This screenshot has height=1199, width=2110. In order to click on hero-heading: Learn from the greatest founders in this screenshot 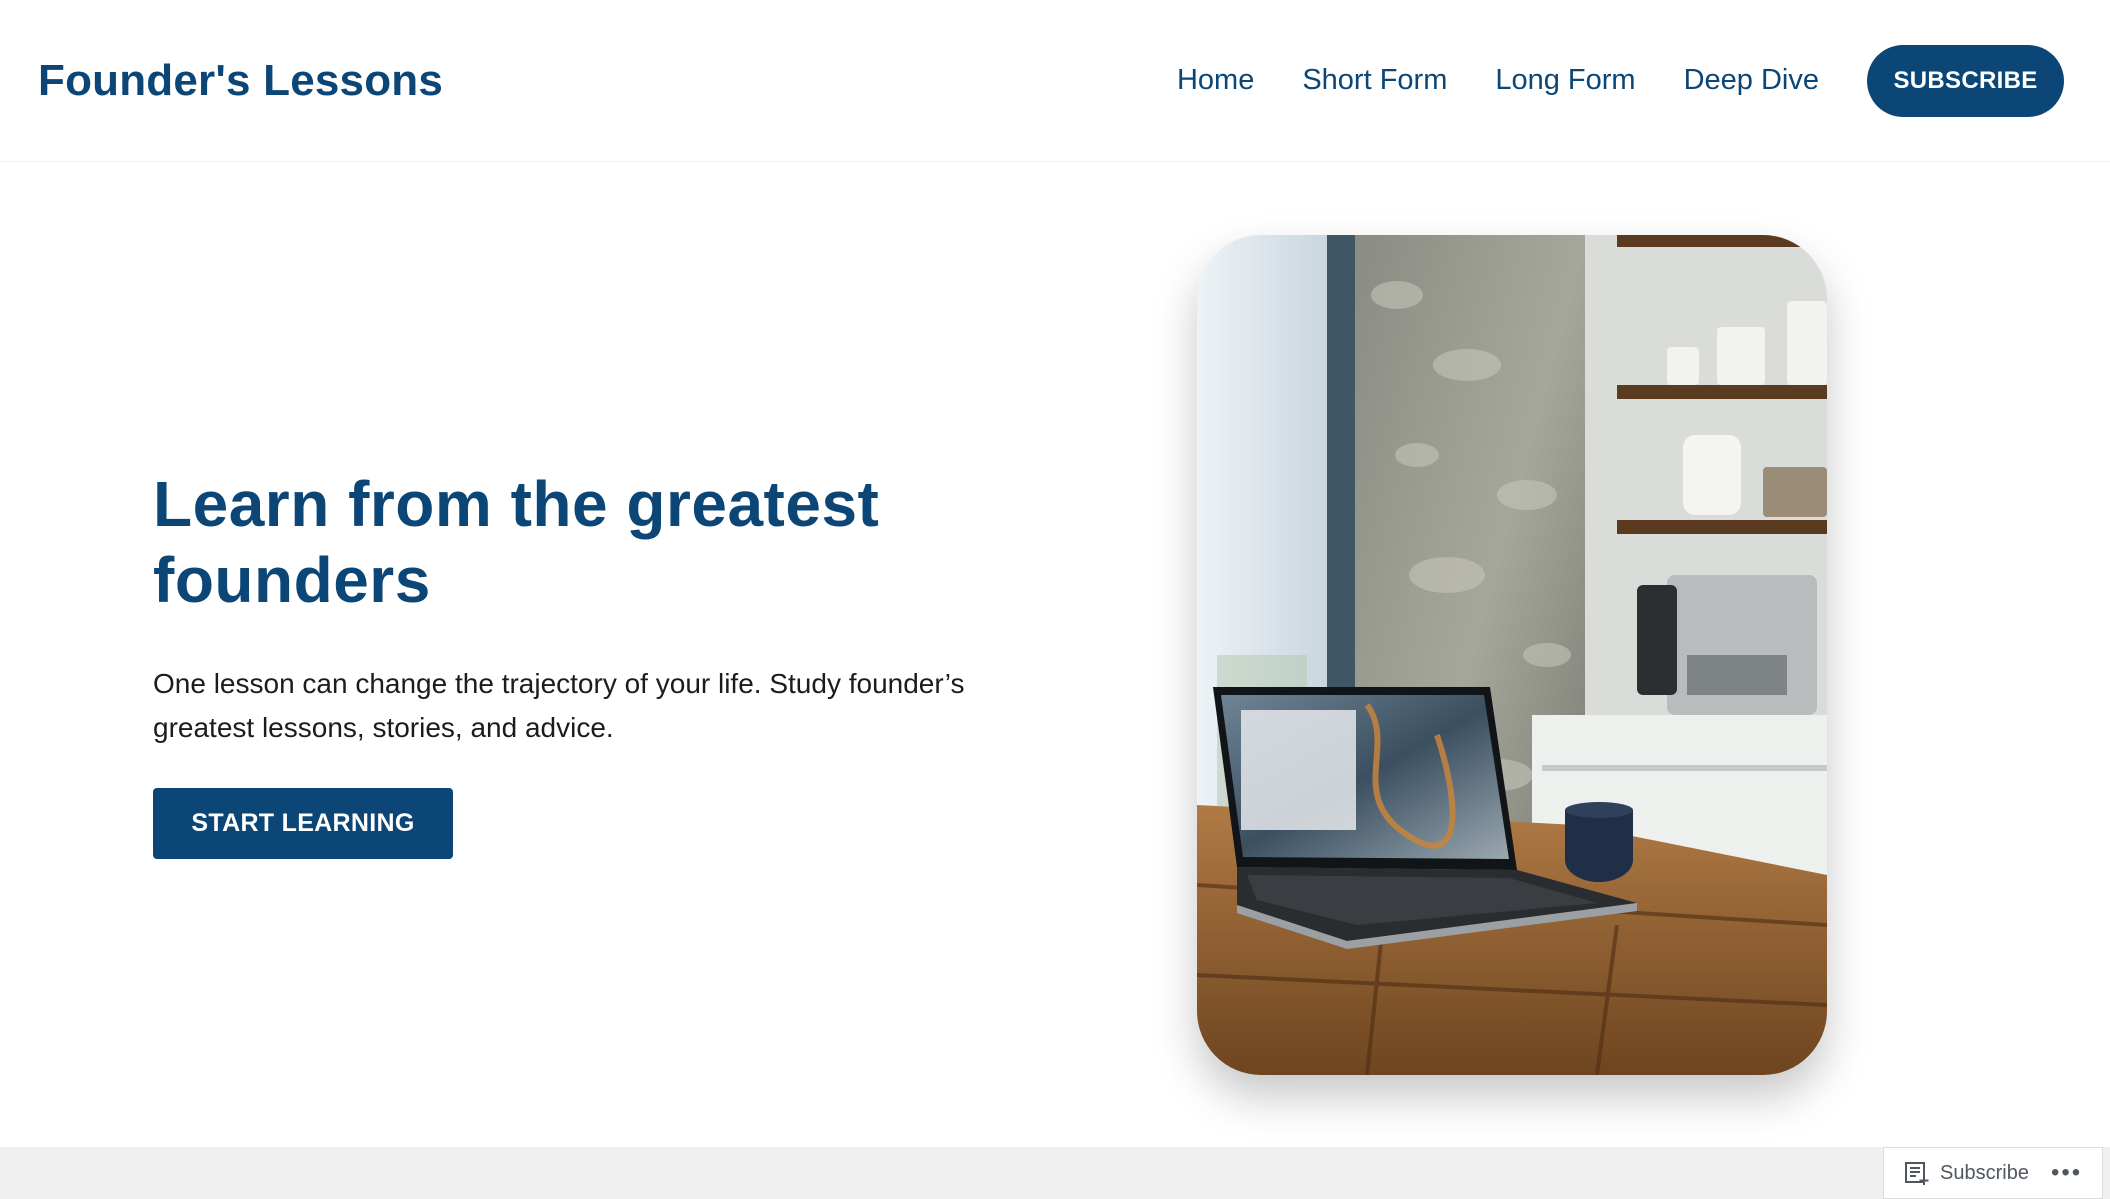, I will do `click(516, 542)`.